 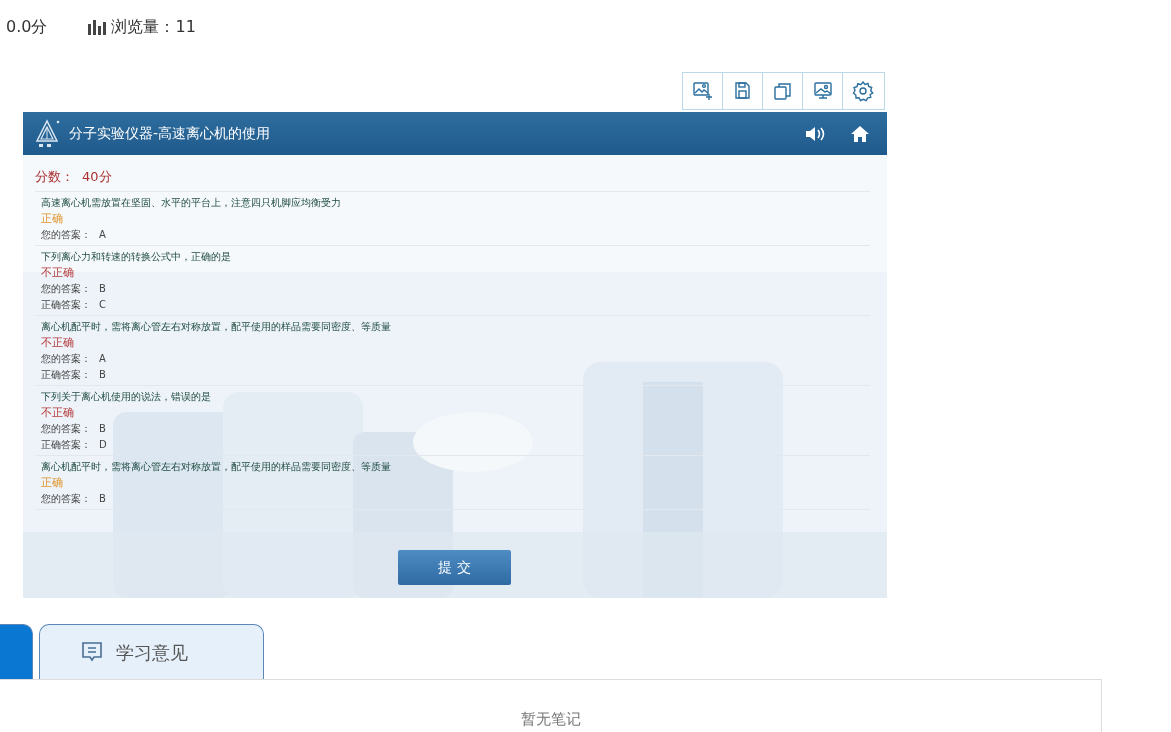 What do you see at coordinates (97, 176) in the screenshot?
I see `score-value: 40分` at bounding box center [97, 176].